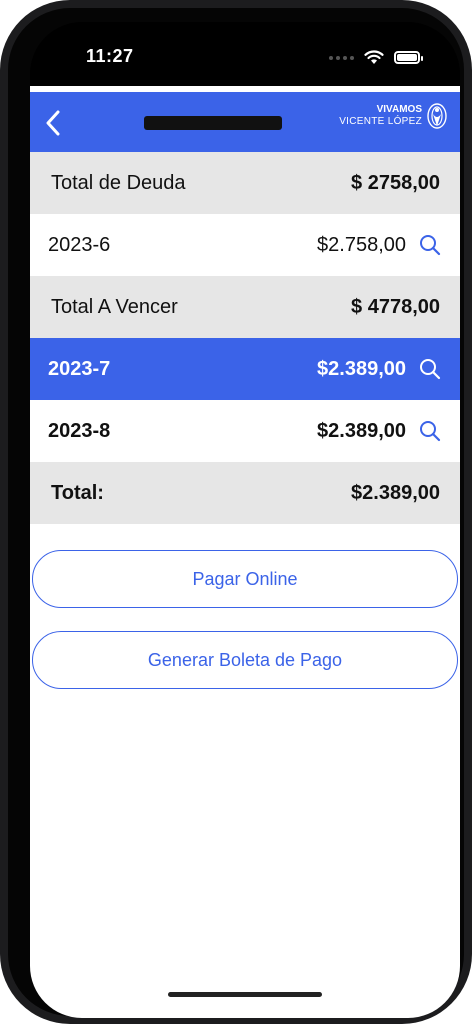 The image size is (472, 1024). Describe the element at coordinates (118, 182) in the screenshot. I see `row-label: Total de Deuda` at that location.